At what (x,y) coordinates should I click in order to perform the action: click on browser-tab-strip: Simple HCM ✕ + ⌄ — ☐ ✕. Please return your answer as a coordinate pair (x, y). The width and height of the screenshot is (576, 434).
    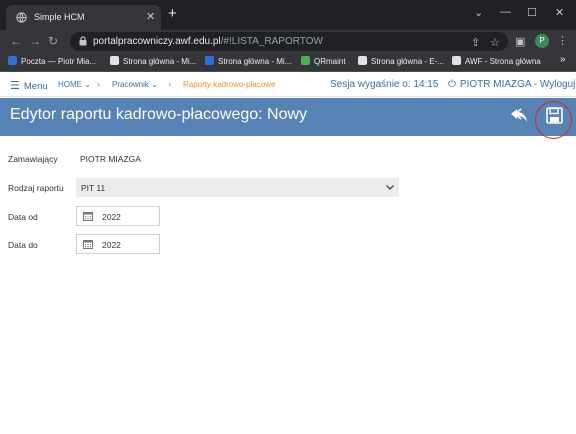
    Looking at the image, I should click on (288, 15).